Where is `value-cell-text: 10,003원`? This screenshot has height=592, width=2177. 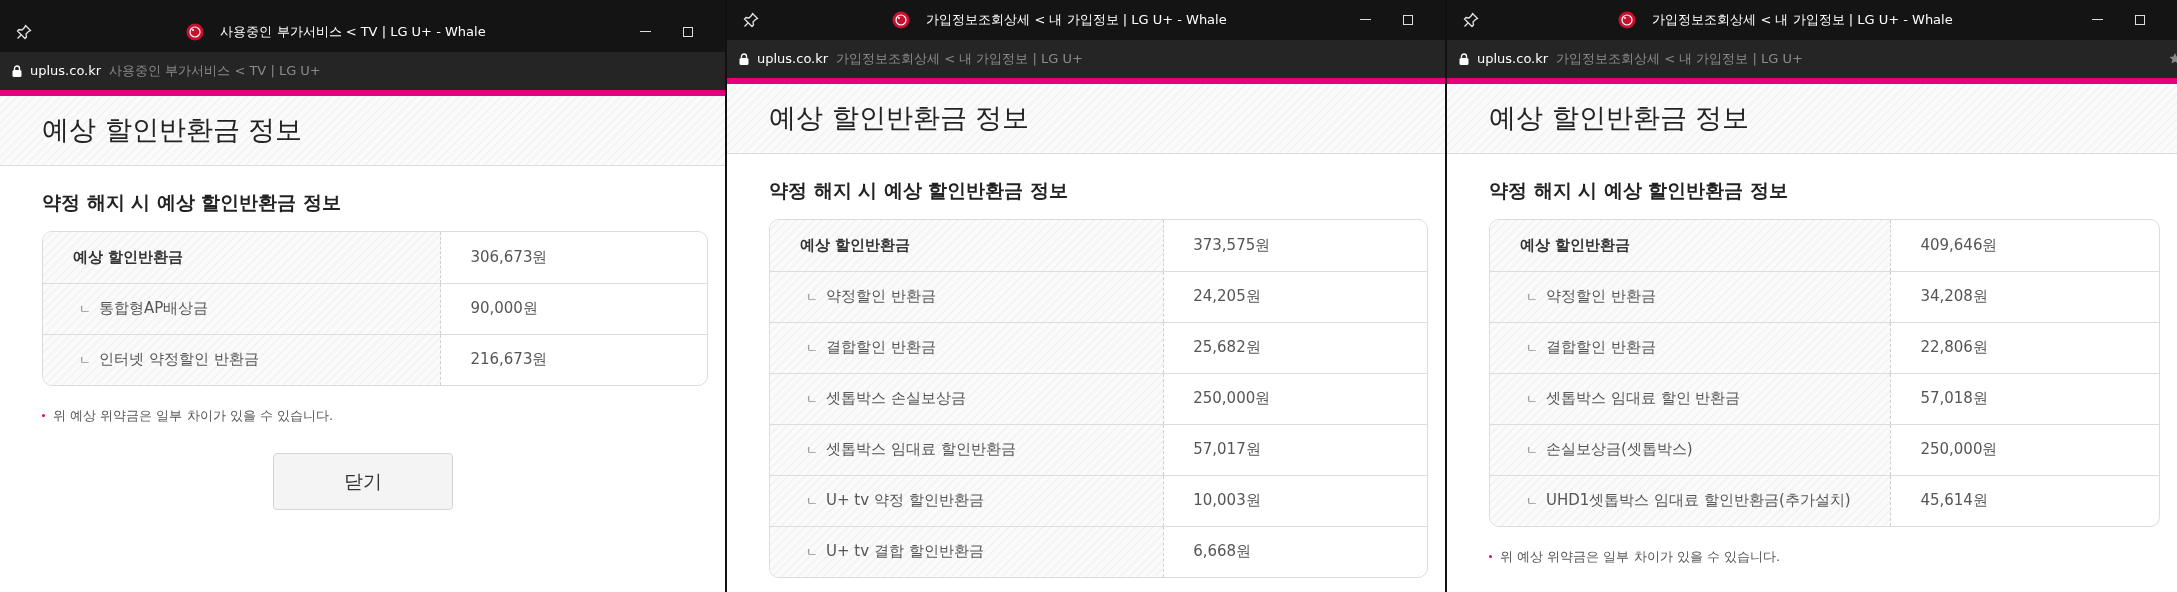 value-cell-text: 10,003원 is located at coordinates (1227, 501).